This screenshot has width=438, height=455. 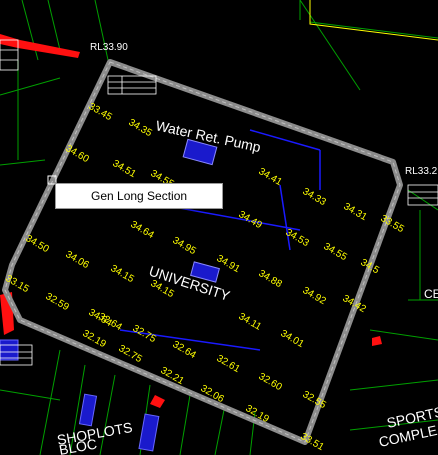 What do you see at coordinates (271, 382) in the screenshot?
I see `spot-level: 32.60` at bounding box center [271, 382].